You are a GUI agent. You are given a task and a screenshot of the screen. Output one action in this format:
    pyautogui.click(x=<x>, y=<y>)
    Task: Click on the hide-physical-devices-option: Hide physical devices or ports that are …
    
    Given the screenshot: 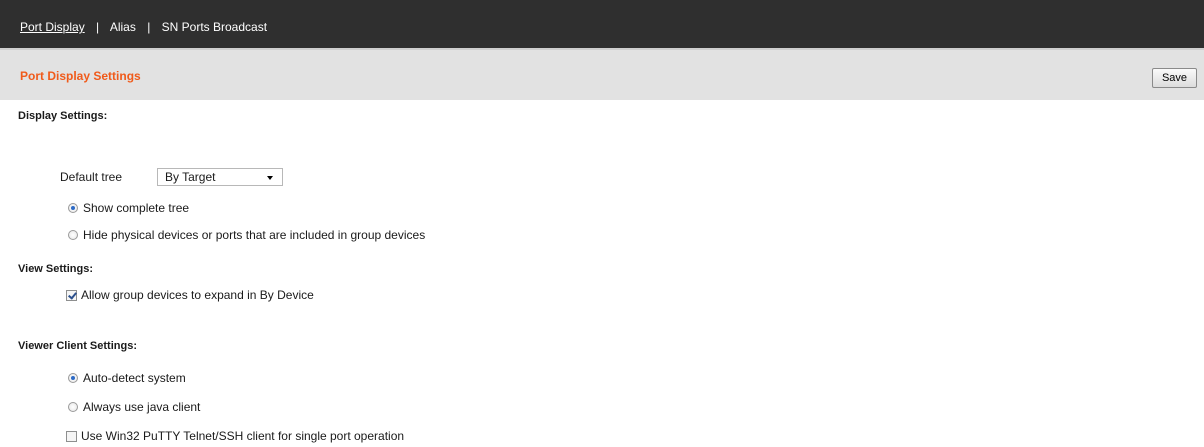 What is the action you would take?
    pyautogui.click(x=246, y=235)
    